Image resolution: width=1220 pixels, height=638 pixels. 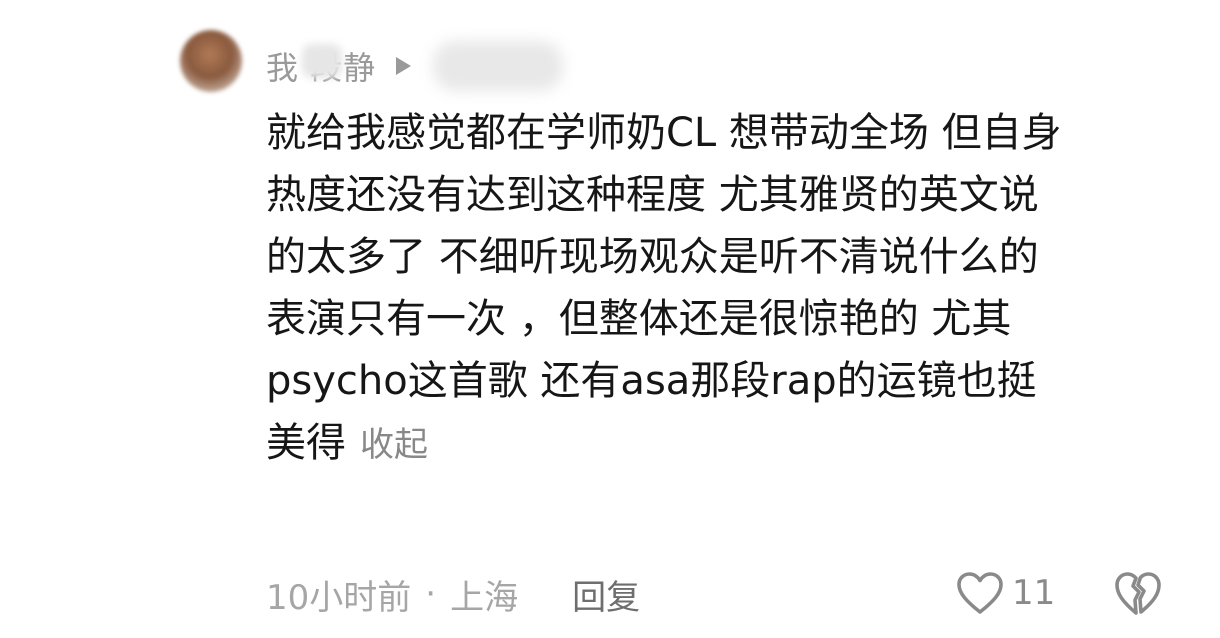 What do you see at coordinates (606, 594) in the screenshot?
I see `reply-button: 回复` at bounding box center [606, 594].